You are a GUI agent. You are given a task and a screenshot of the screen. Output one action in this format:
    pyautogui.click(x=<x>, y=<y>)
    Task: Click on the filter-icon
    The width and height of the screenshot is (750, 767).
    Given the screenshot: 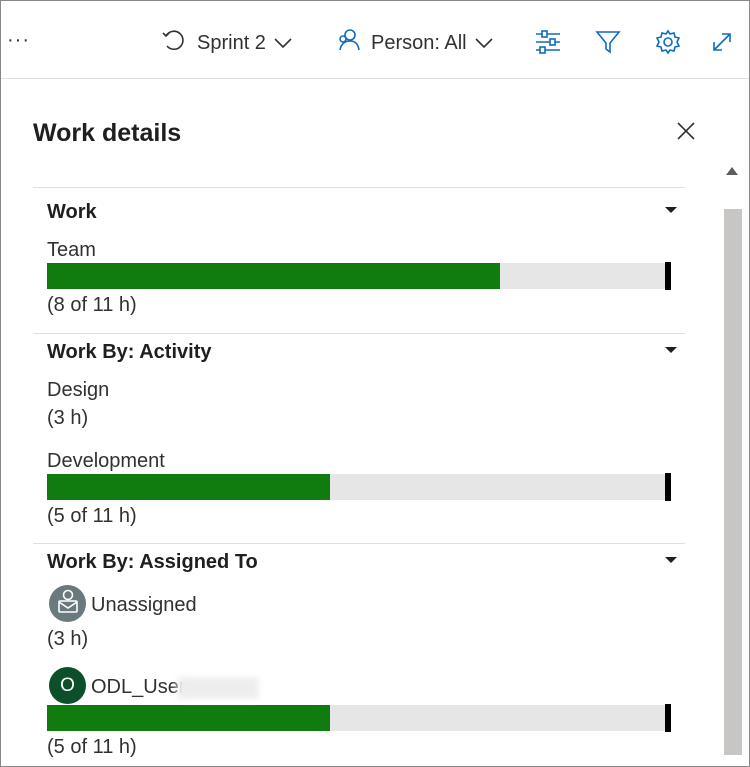 What is the action you would take?
    pyautogui.click(x=608, y=42)
    